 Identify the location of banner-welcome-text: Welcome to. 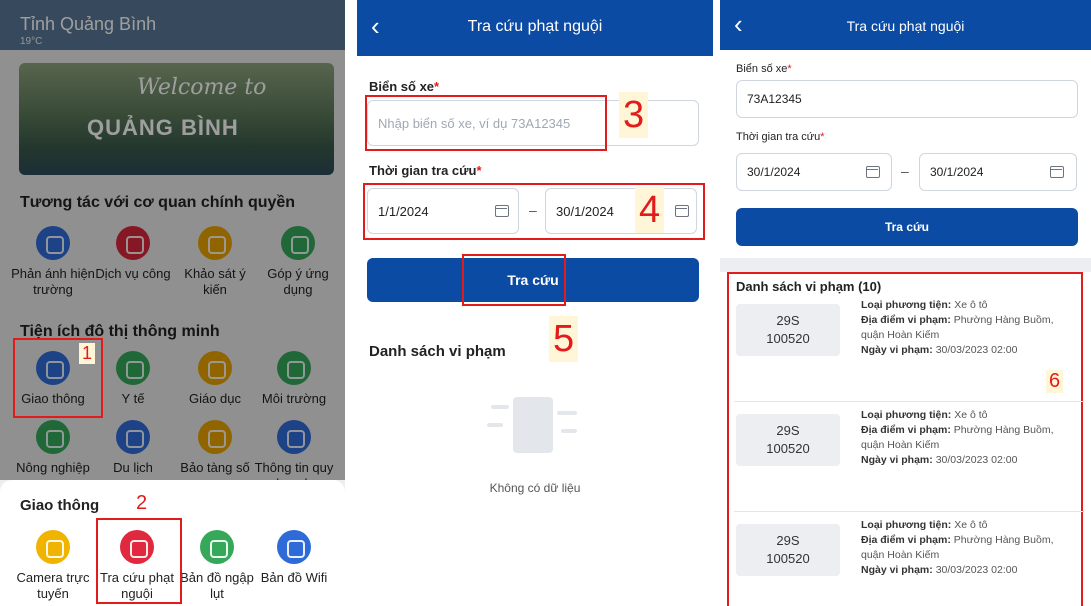
(202, 87).